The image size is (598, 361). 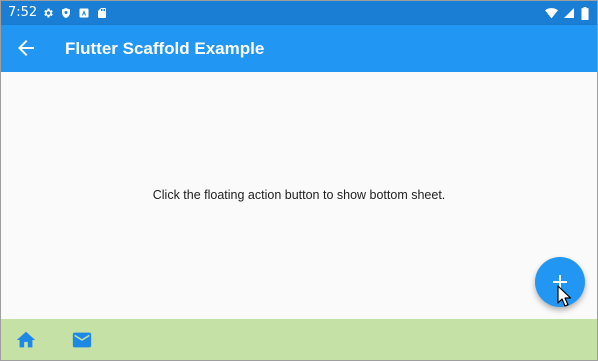 I want to click on home-icon, so click(x=26, y=340).